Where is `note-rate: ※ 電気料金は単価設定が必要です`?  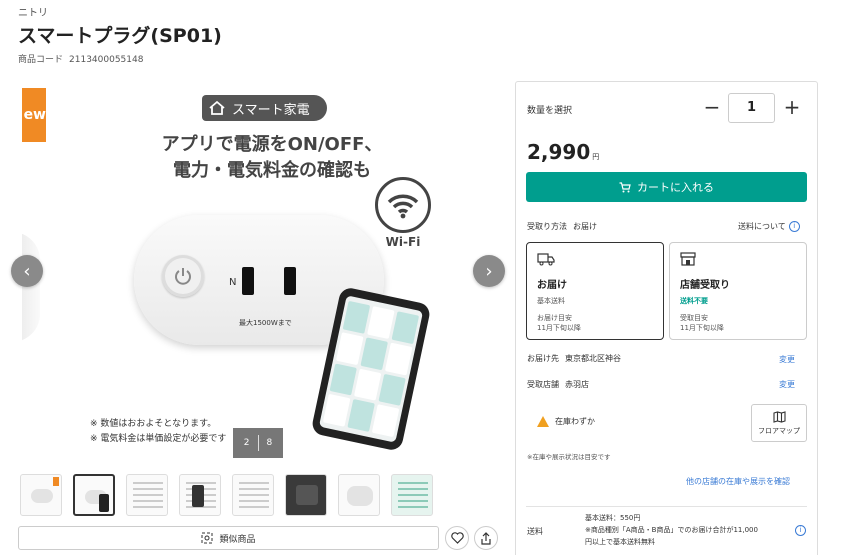 note-rate: ※ 電気料金は単価設定が必要です is located at coordinates (158, 439).